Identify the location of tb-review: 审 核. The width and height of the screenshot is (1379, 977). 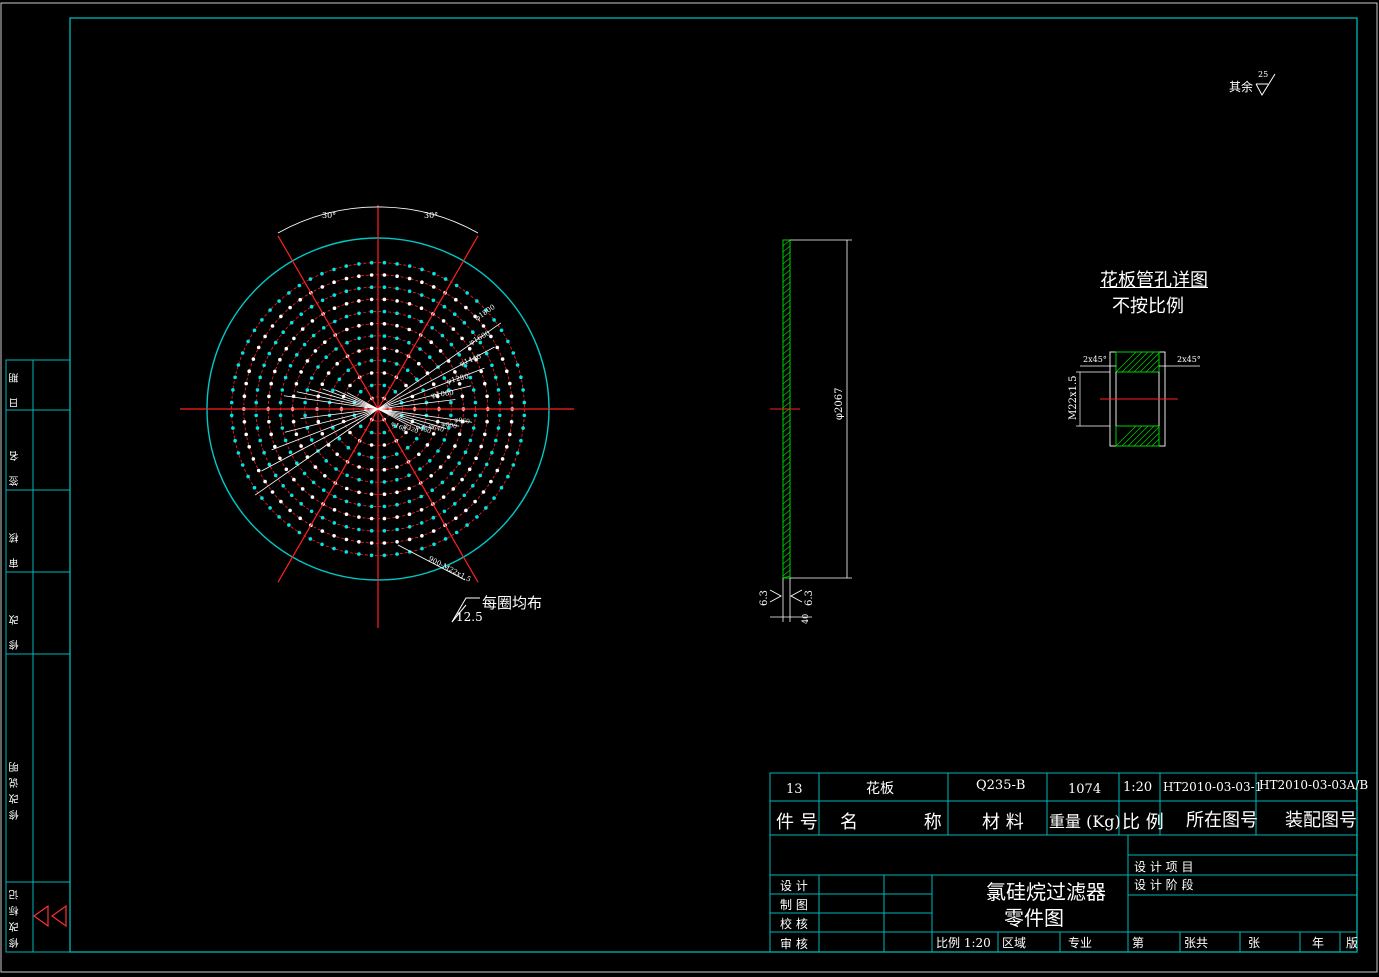
(794, 944).